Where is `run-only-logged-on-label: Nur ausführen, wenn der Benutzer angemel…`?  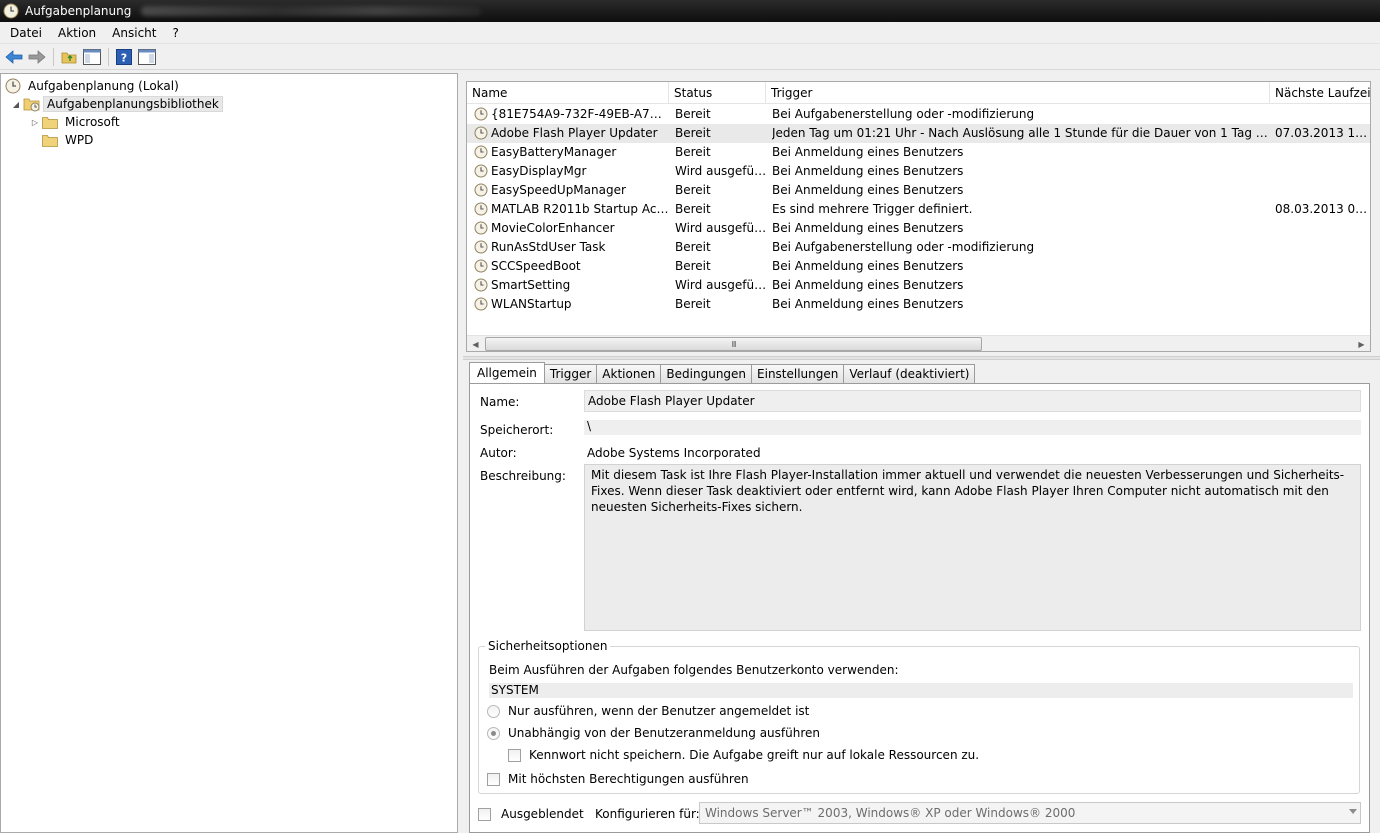 run-only-logged-on-label: Nur ausführen, wenn der Benutzer angemel… is located at coordinates (658, 711).